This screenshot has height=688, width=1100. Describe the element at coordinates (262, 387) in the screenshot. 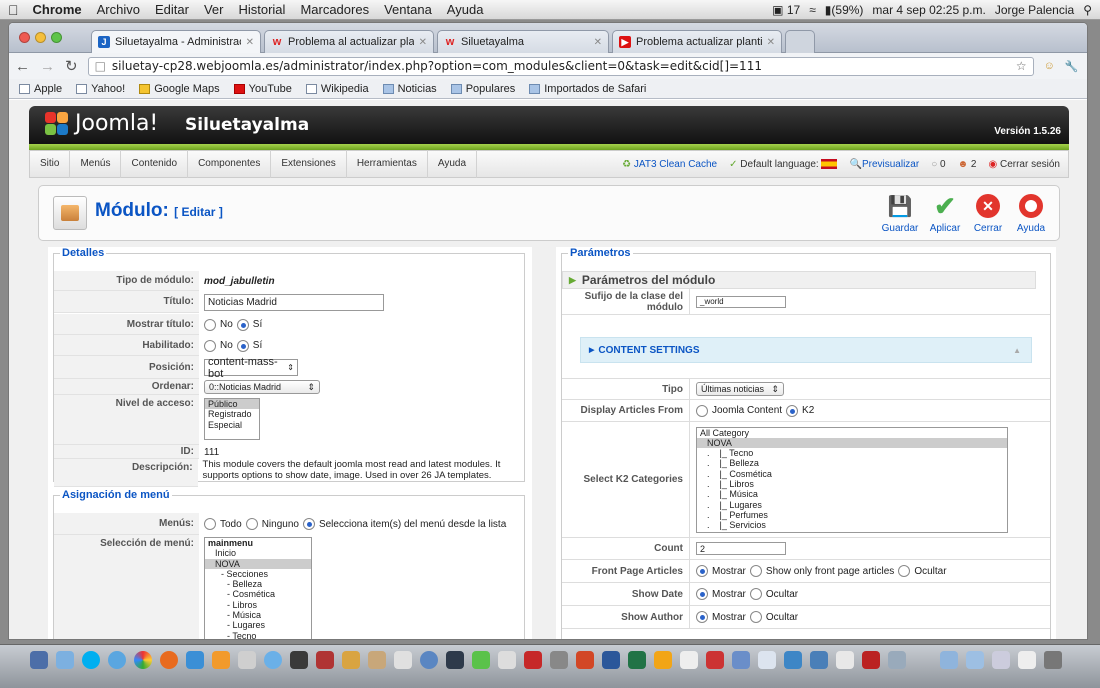

I see `order-select: 0::Noticias Madrid ⇕` at that location.